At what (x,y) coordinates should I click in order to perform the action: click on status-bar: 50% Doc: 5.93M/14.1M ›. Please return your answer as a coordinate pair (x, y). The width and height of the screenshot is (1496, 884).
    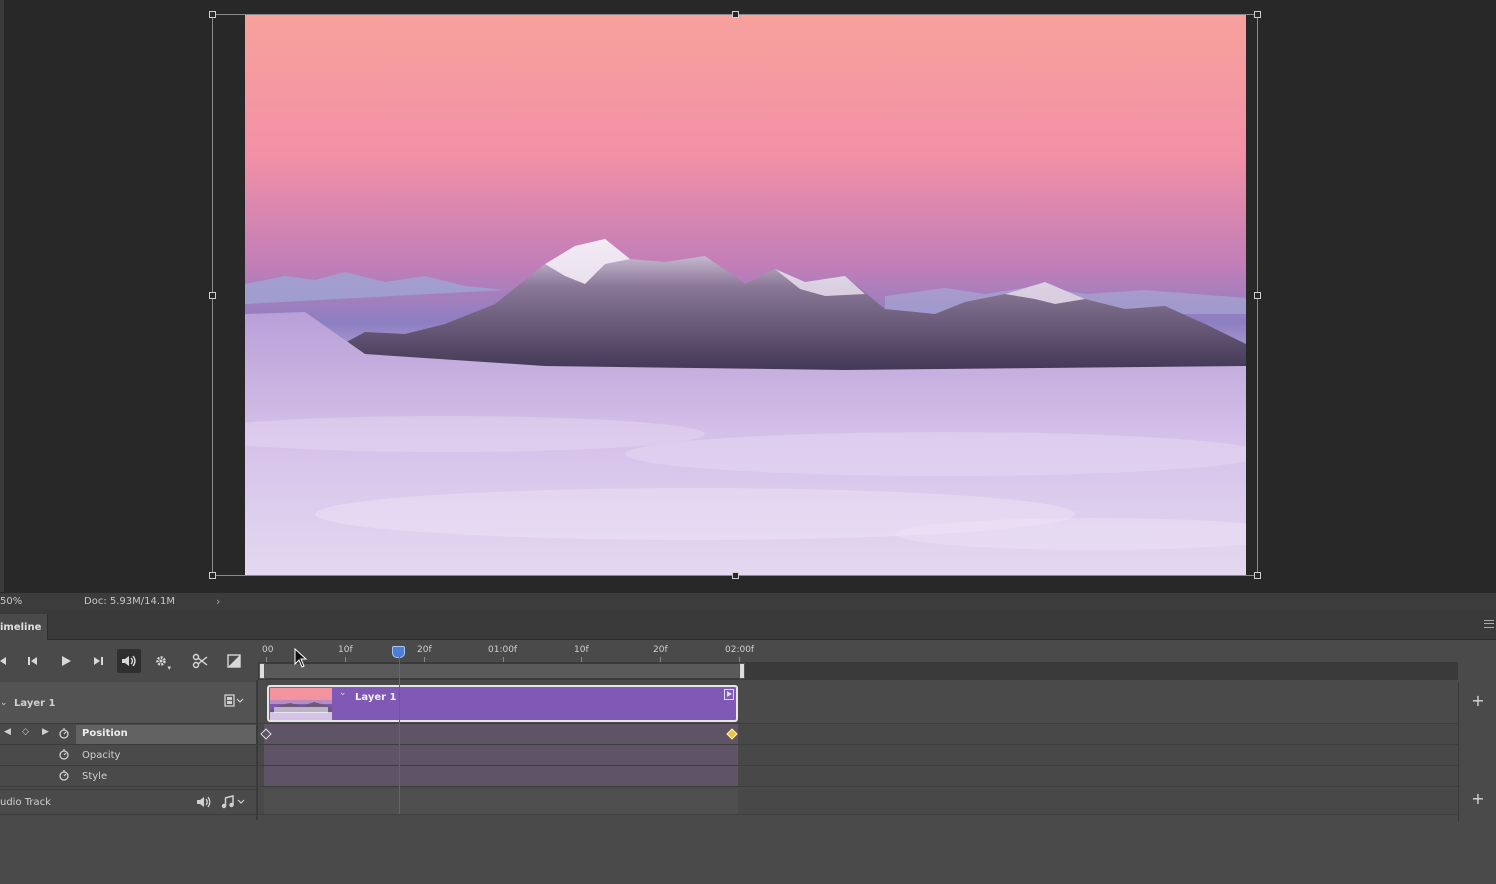
    Looking at the image, I should click on (748, 601).